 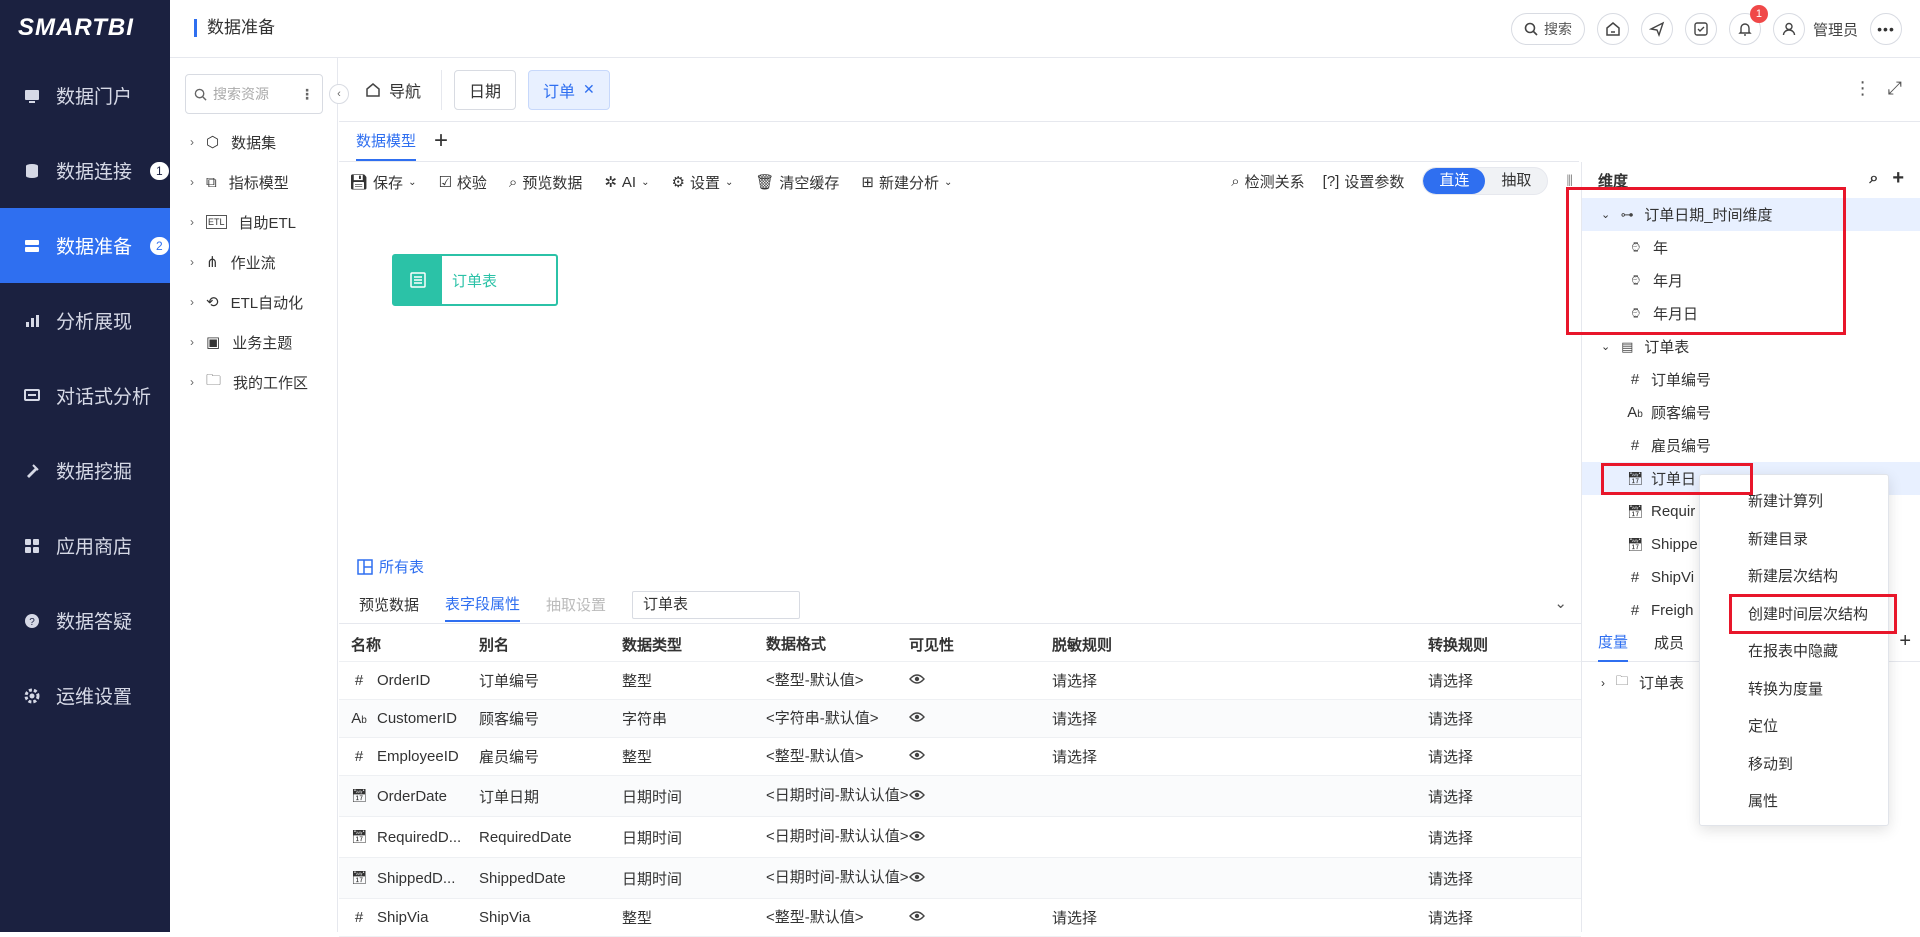 What do you see at coordinates (703, 182) in the screenshot?
I see `settings-button: ⚙ 设置 ⌄` at bounding box center [703, 182].